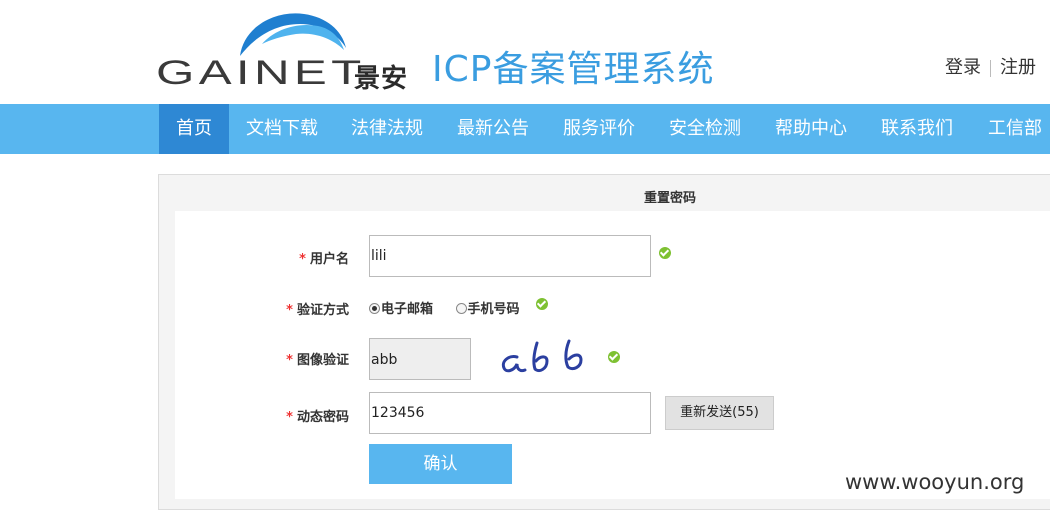  Describe the element at coordinates (194, 129) in the screenshot. I see `nav-item-home: 首页` at that location.